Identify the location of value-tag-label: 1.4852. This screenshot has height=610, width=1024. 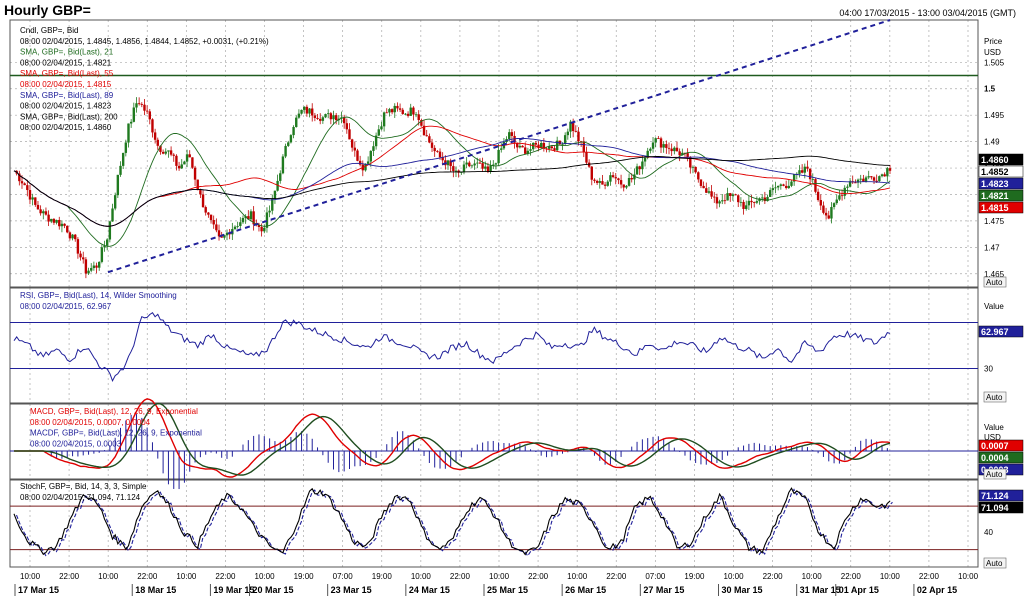
(995, 172).